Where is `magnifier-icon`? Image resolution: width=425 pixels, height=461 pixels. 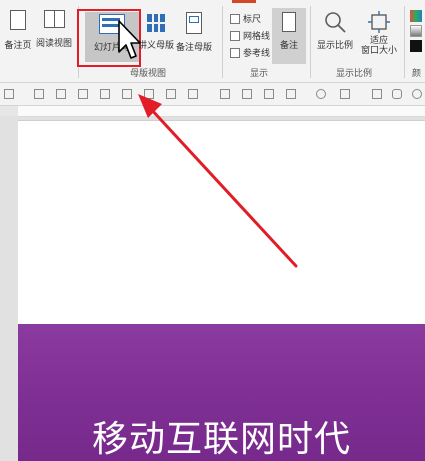 magnifier-icon is located at coordinates (335, 22).